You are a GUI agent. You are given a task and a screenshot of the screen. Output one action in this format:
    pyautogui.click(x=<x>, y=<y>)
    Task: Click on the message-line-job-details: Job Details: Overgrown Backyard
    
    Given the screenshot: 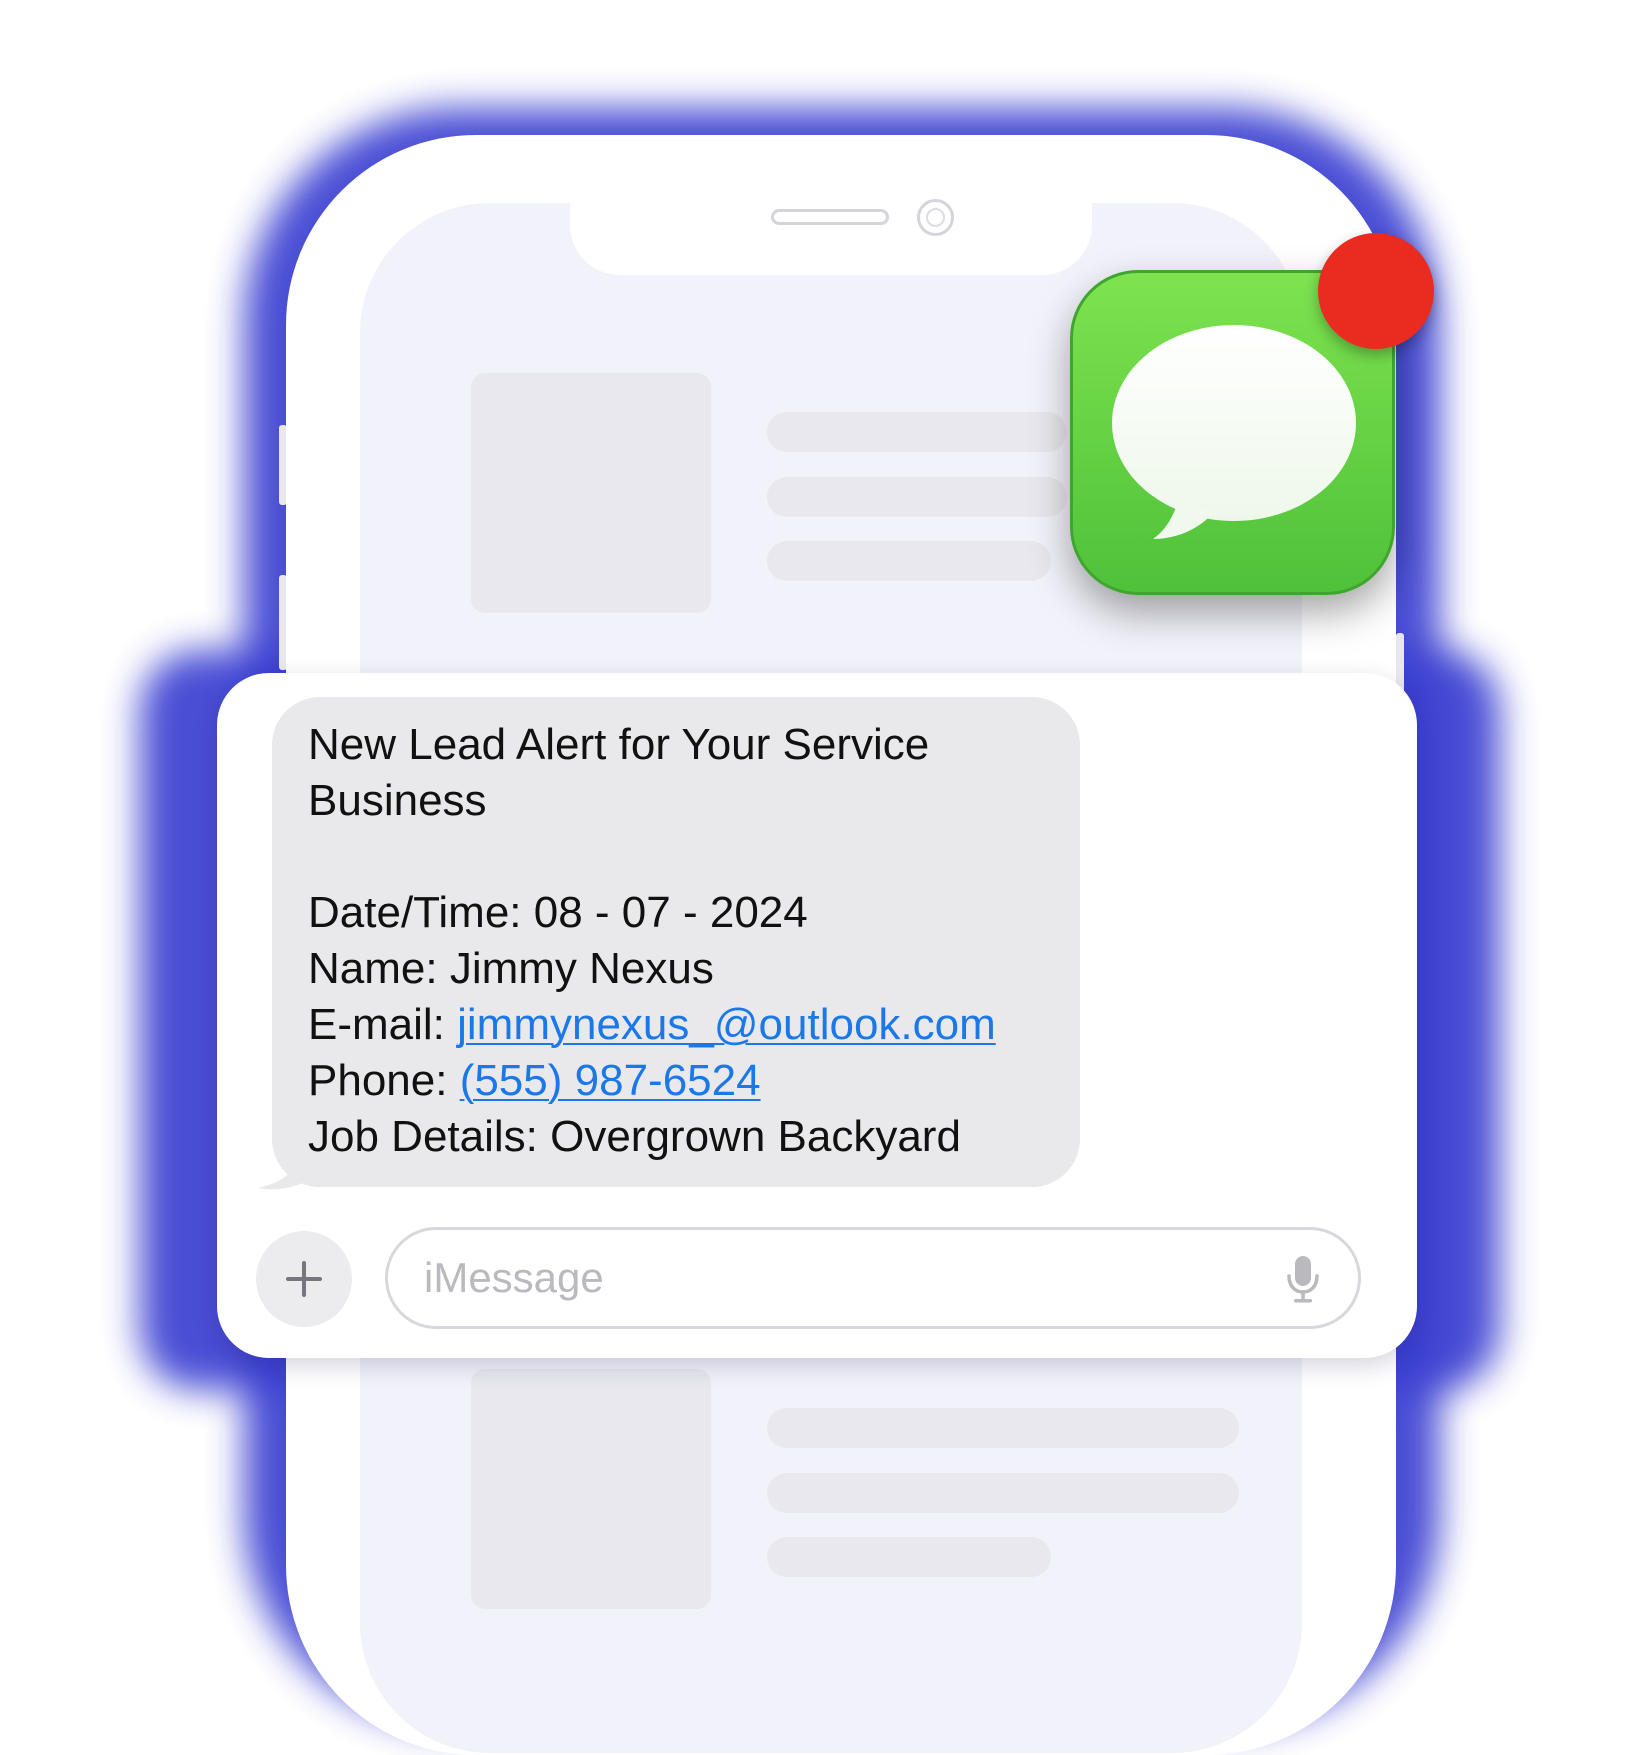 What is the action you would take?
    pyautogui.click(x=634, y=1136)
    